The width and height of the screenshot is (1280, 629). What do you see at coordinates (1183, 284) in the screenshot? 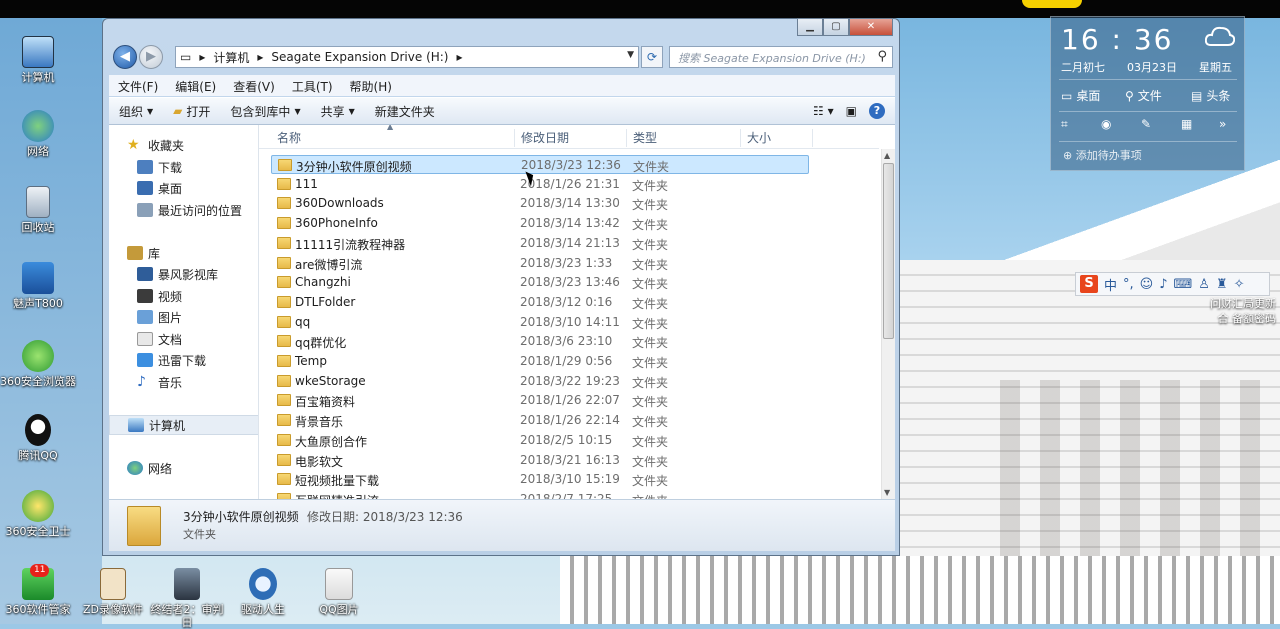
I see `keyboard-icon: ⌨` at bounding box center [1183, 284].